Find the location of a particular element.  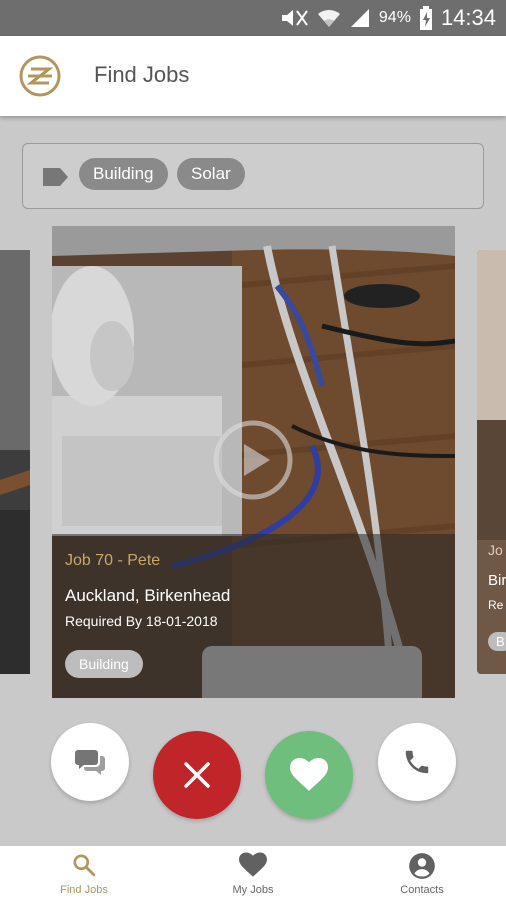

next-card-required: Re is located at coordinates (496, 605).